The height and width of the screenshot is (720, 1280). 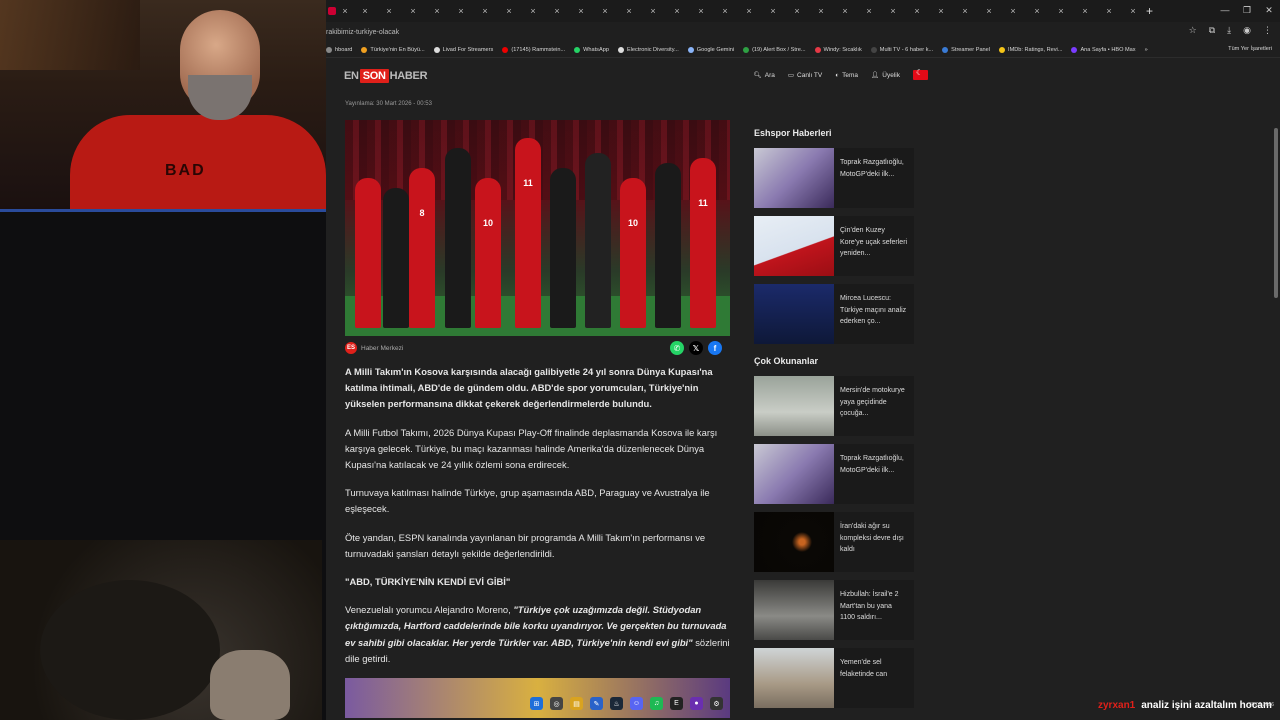 What do you see at coordinates (676, 703) in the screenshot?
I see `epic-games-icon: E` at bounding box center [676, 703].